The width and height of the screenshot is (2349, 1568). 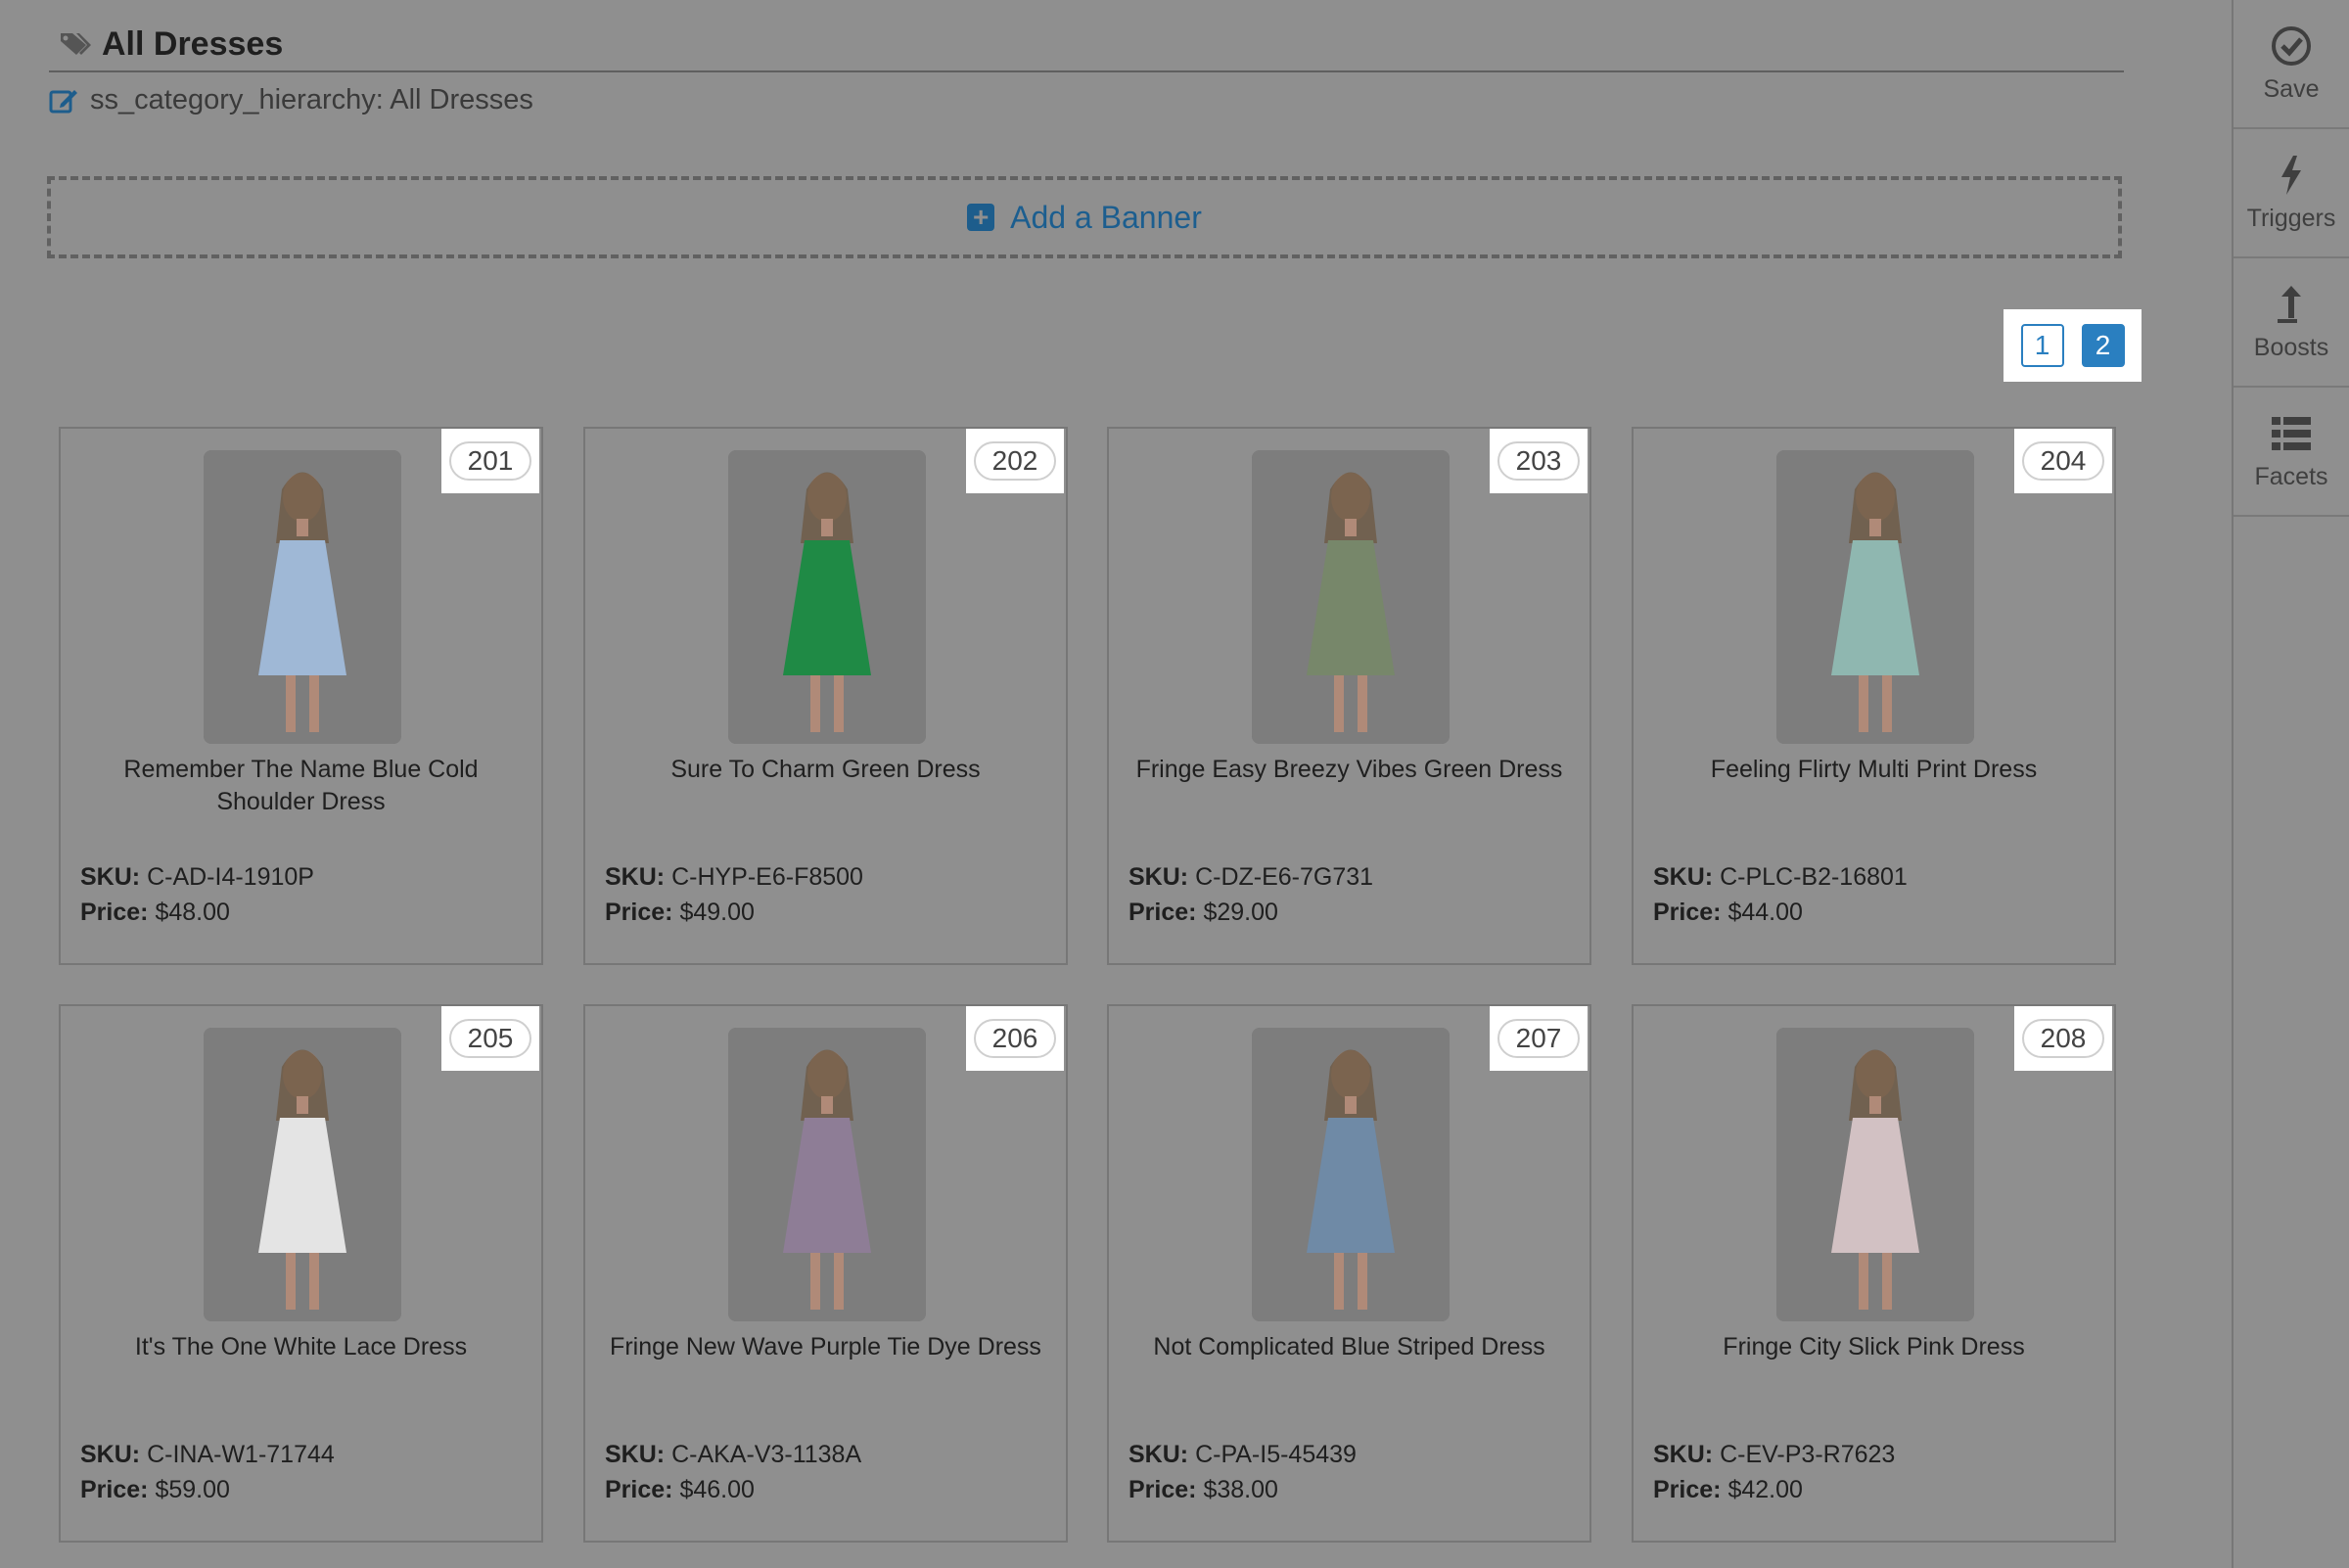 I want to click on rank-badge: 205, so click(x=490, y=1038).